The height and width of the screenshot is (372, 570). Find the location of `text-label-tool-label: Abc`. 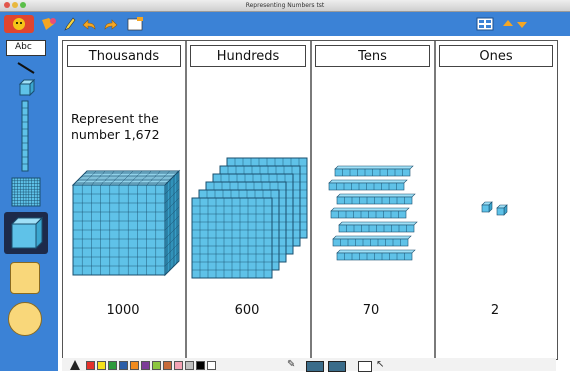

text-label-tool-label: Abc is located at coordinates (23, 47).